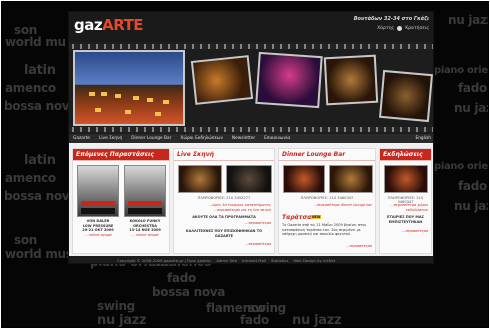 The image size is (490, 329). What do you see at coordinates (279, 260) in the screenshot?
I see `footer-statistics-link: Statistics` at bounding box center [279, 260].